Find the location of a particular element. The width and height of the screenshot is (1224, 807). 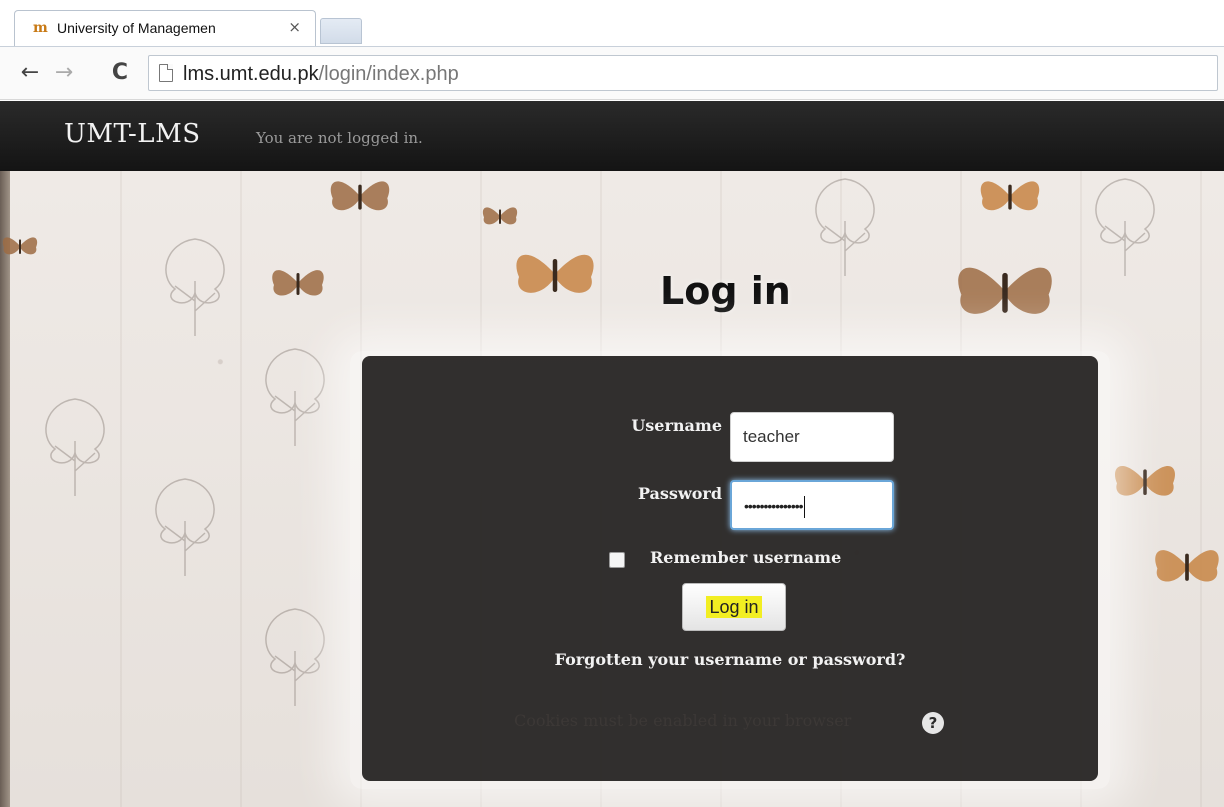

moodle-favicon-icon: m is located at coordinates (40, 28).